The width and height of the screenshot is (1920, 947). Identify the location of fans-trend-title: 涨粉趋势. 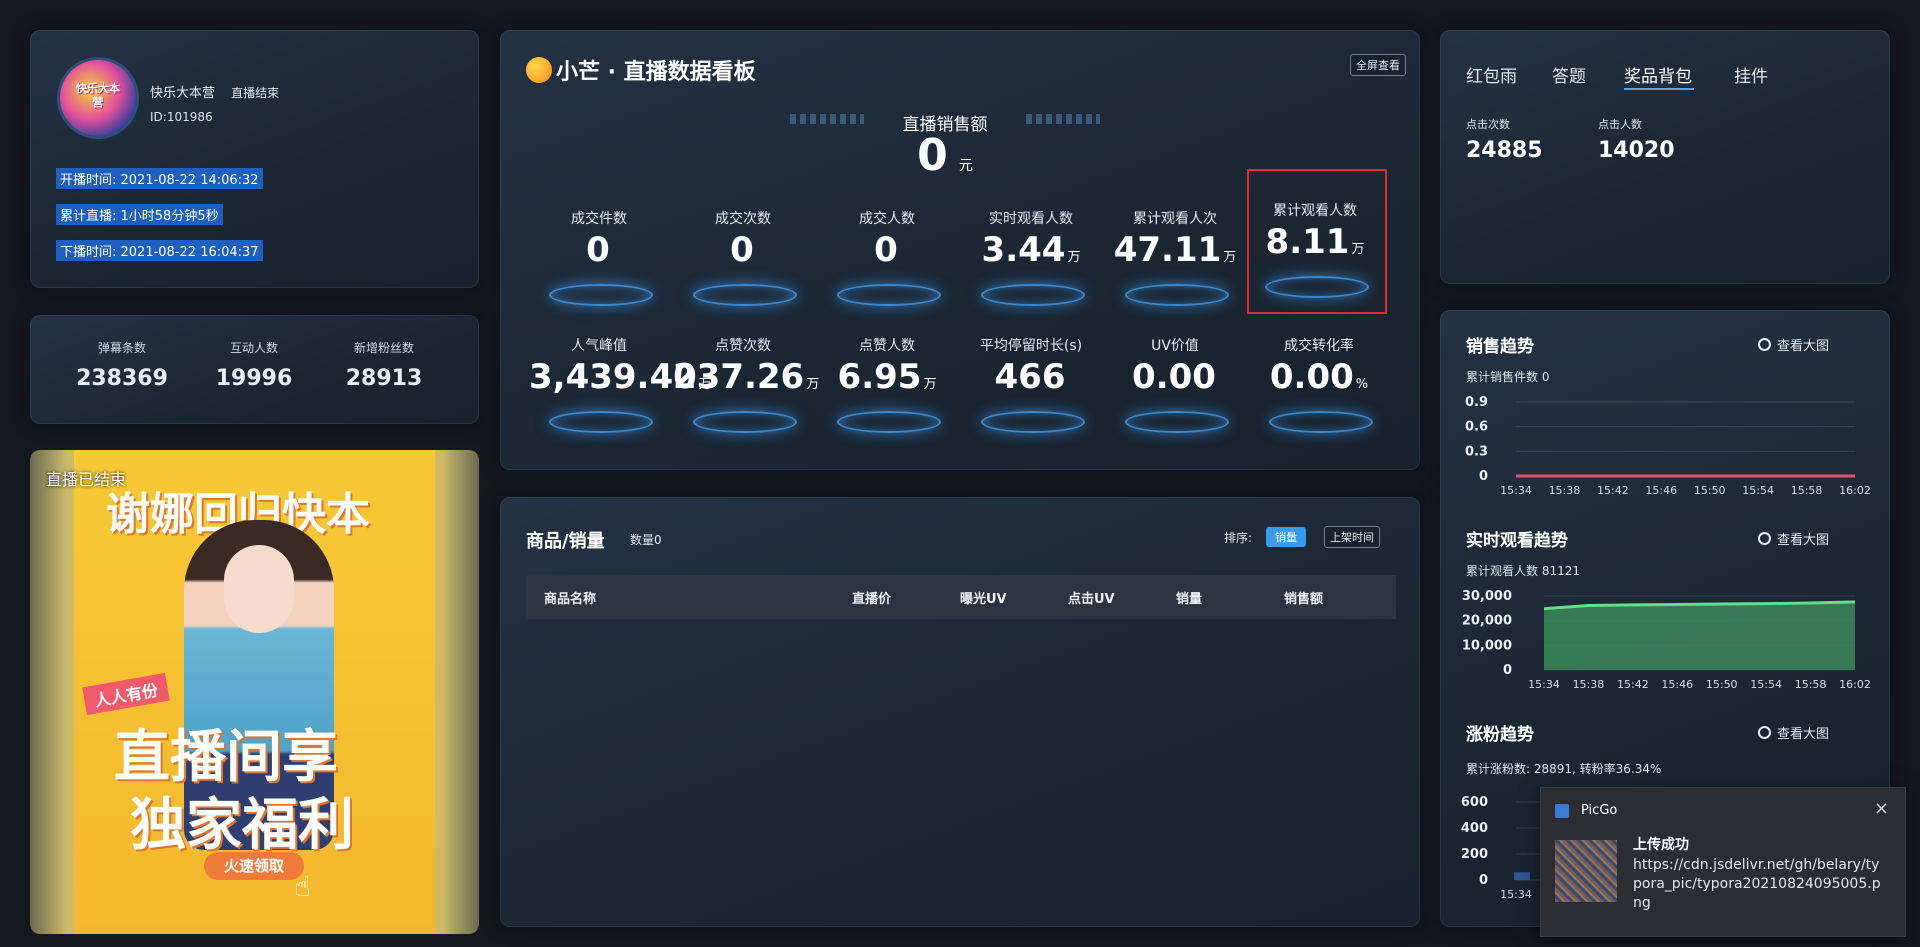
(1500, 735).